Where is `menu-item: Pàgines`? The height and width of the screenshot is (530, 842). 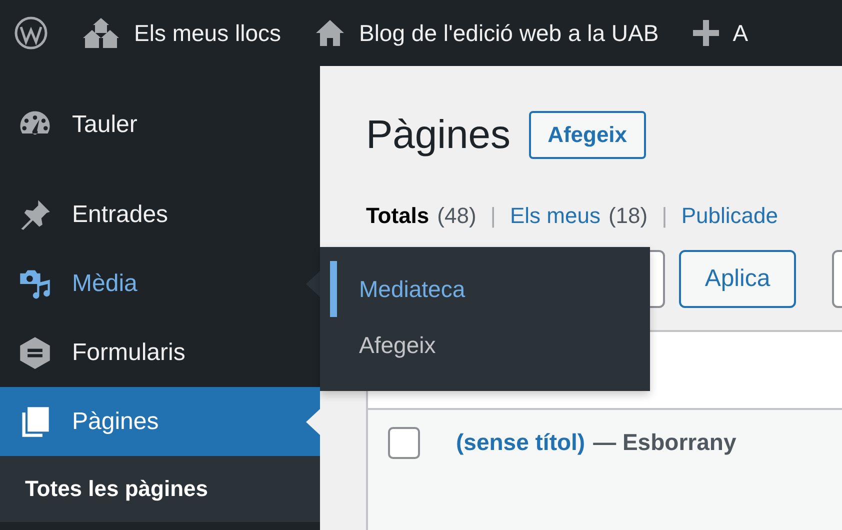
menu-item: Pàgines is located at coordinates (160, 421).